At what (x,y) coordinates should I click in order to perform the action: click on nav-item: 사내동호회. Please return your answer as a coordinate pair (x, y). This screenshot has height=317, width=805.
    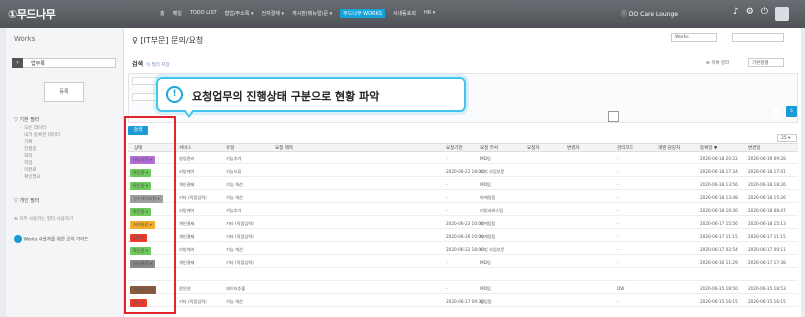
    Looking at the image, I should click on (404, 14).